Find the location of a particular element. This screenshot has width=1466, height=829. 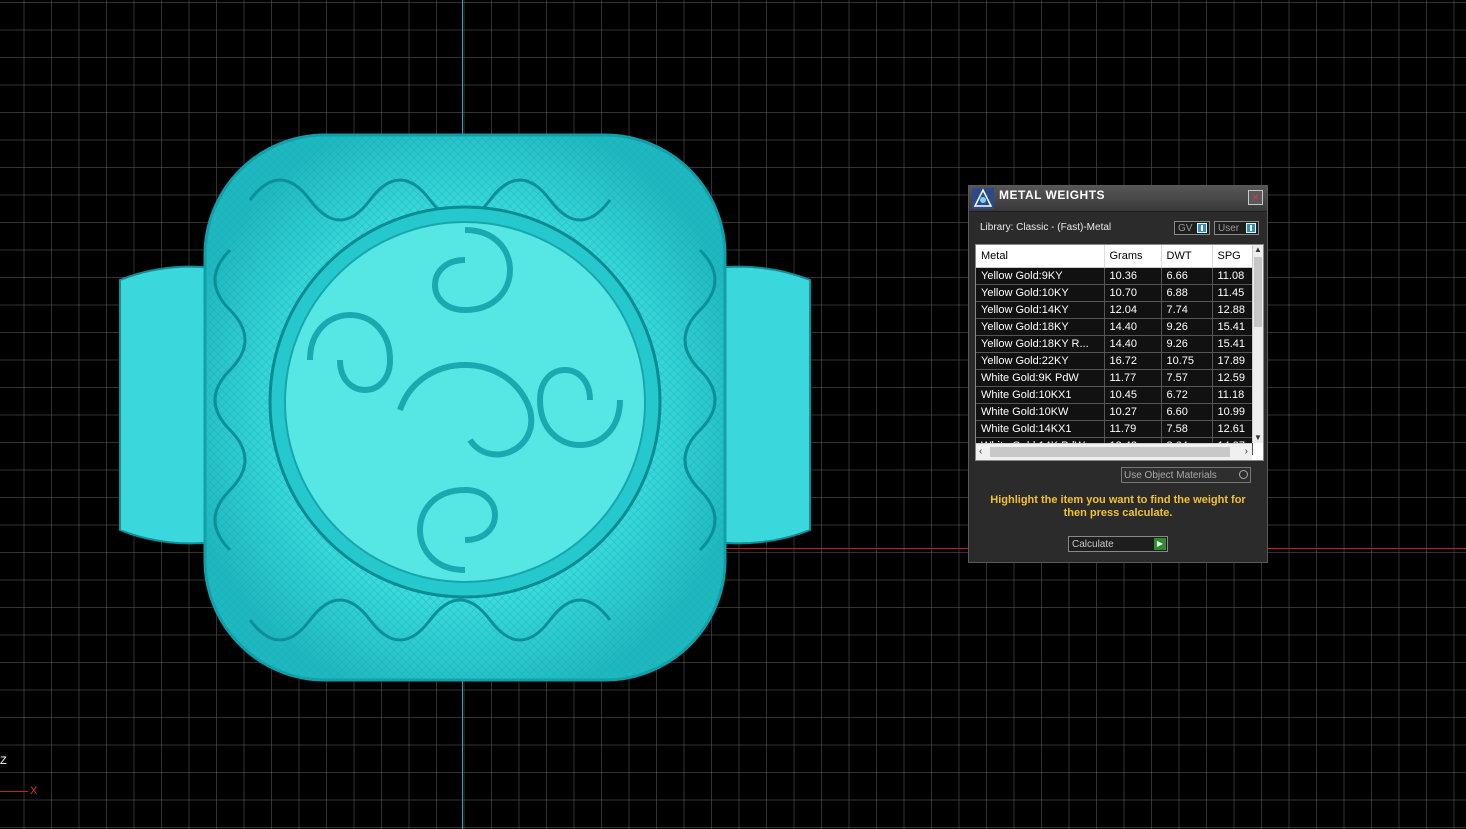

table-cell: 7.58 is located at coordinates (1187, 429).